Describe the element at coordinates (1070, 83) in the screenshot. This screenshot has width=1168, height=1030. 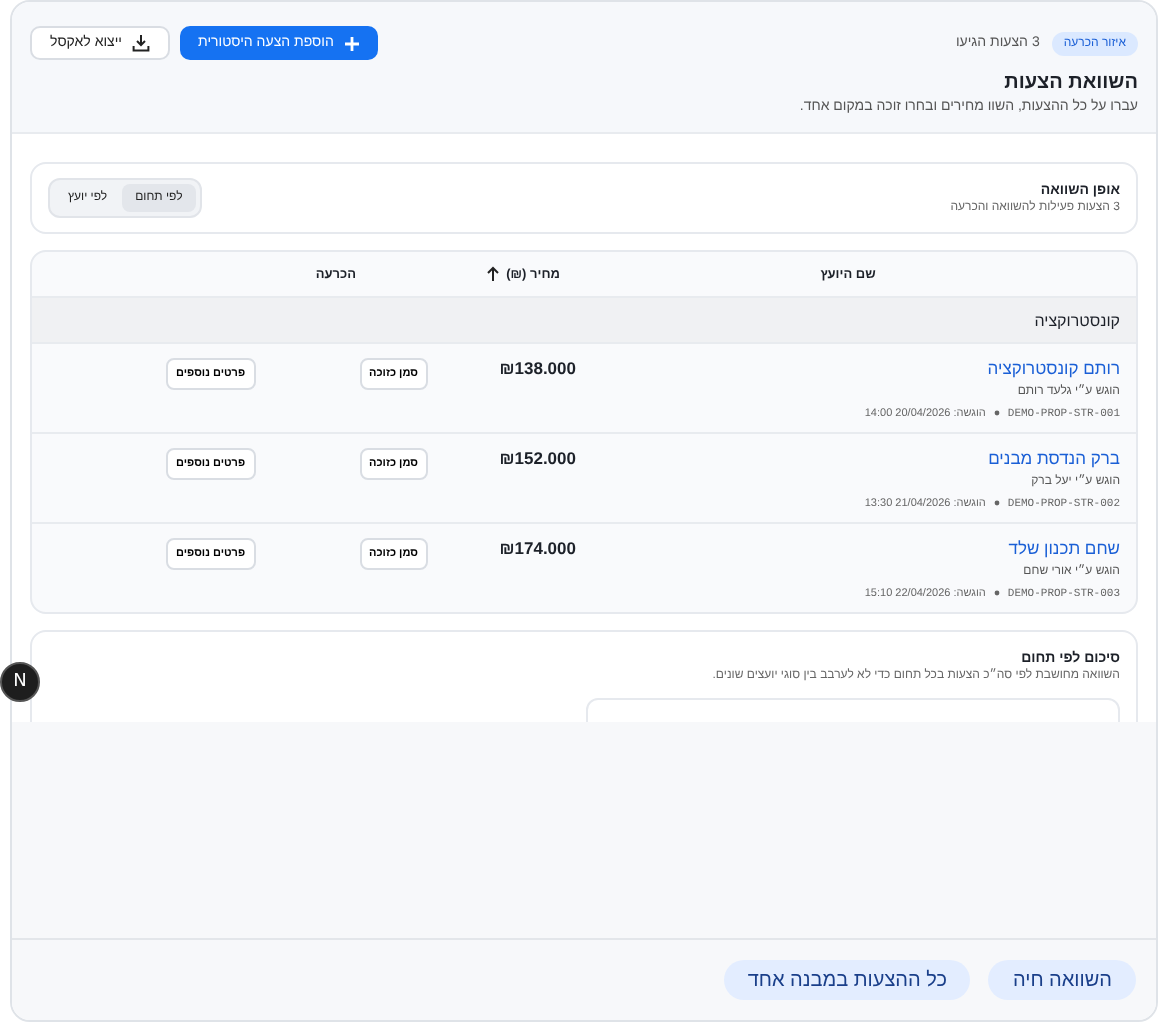
I see `page-title: השוואת הצעות` at that location.